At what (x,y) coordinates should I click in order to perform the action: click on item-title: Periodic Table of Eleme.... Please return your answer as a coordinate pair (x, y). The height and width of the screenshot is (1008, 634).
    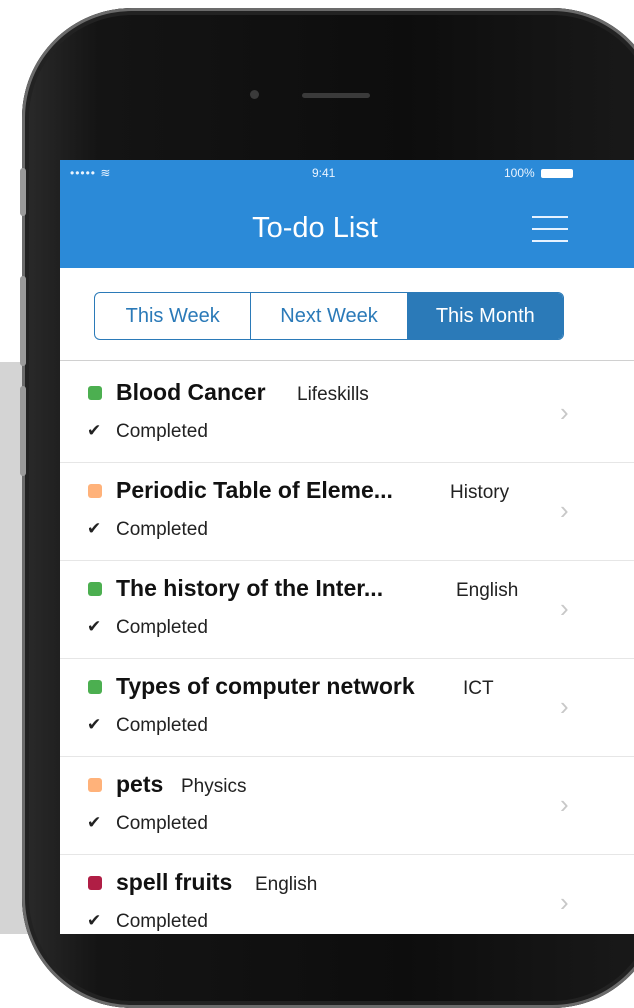
    Looking at the image, I should click on (254, 490).